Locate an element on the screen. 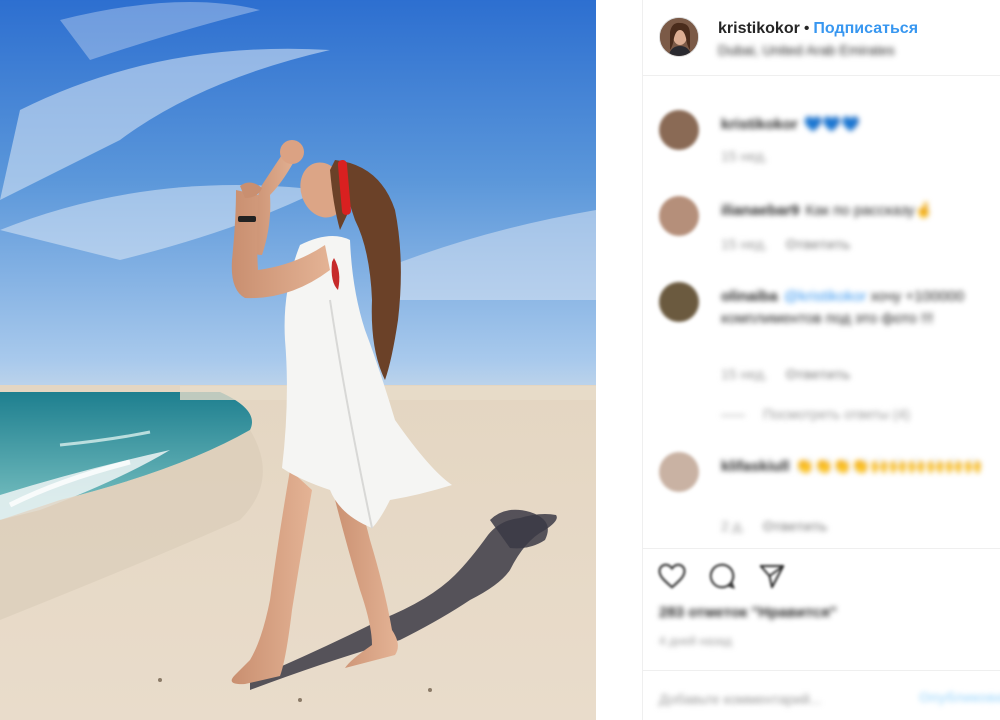  view-replies-label: Посмотреть ответы (4) is located at coordinates (837, 414).